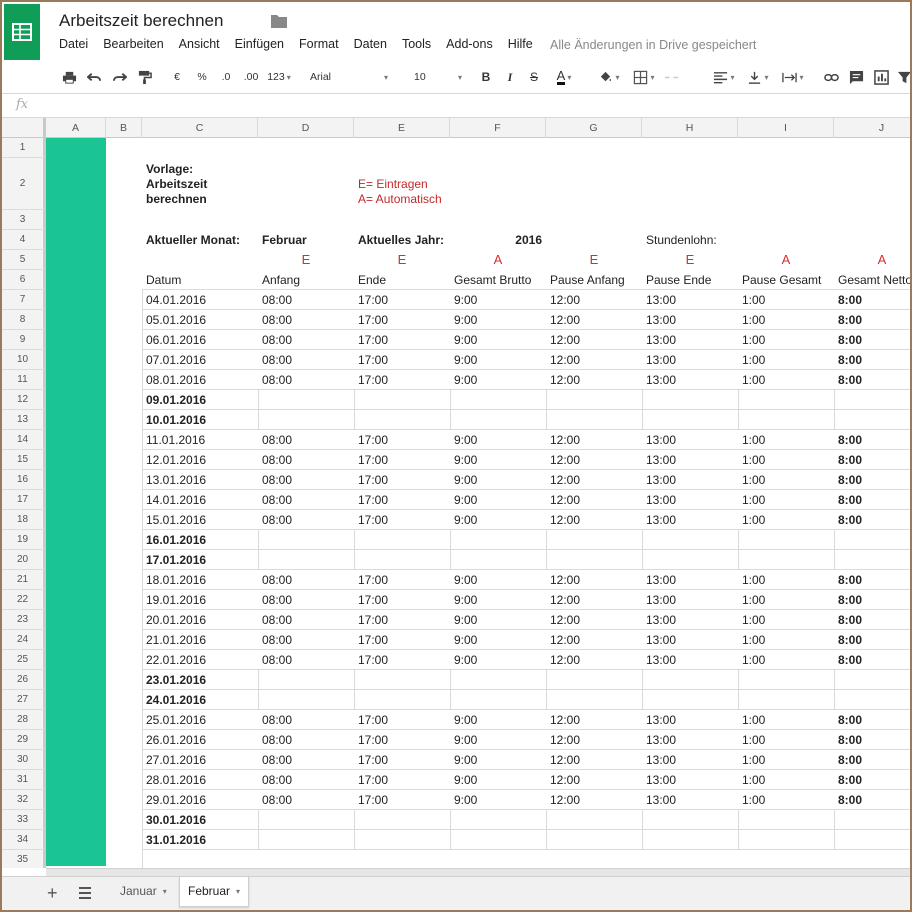 Image resolution: width=912 pixels, height=912 pixels. What do you see at coordinates (176, 340) in the screenshot?
I see `date-cell: 06.01.2016` at bounding box center [176, 340].